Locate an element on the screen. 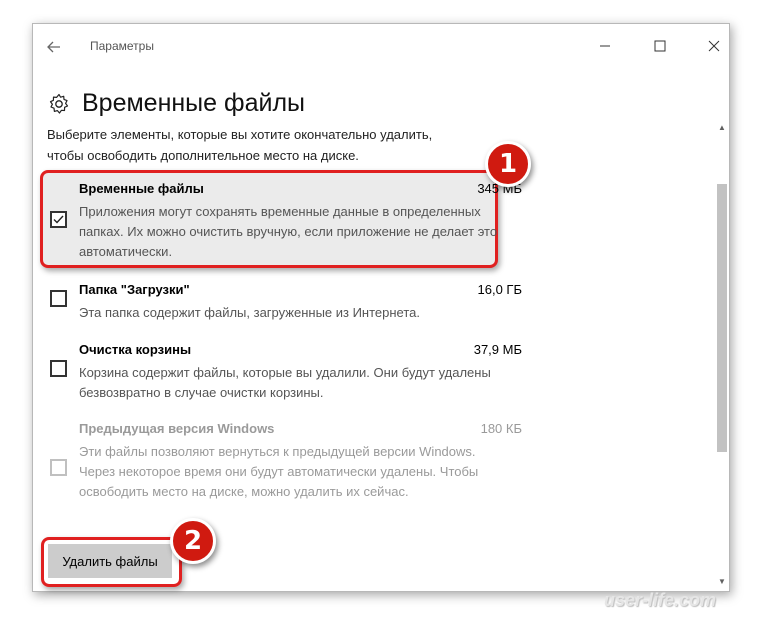 This screenshot has width=759, height=623. checkbox-temp-files is located at coordinates (58, 219).